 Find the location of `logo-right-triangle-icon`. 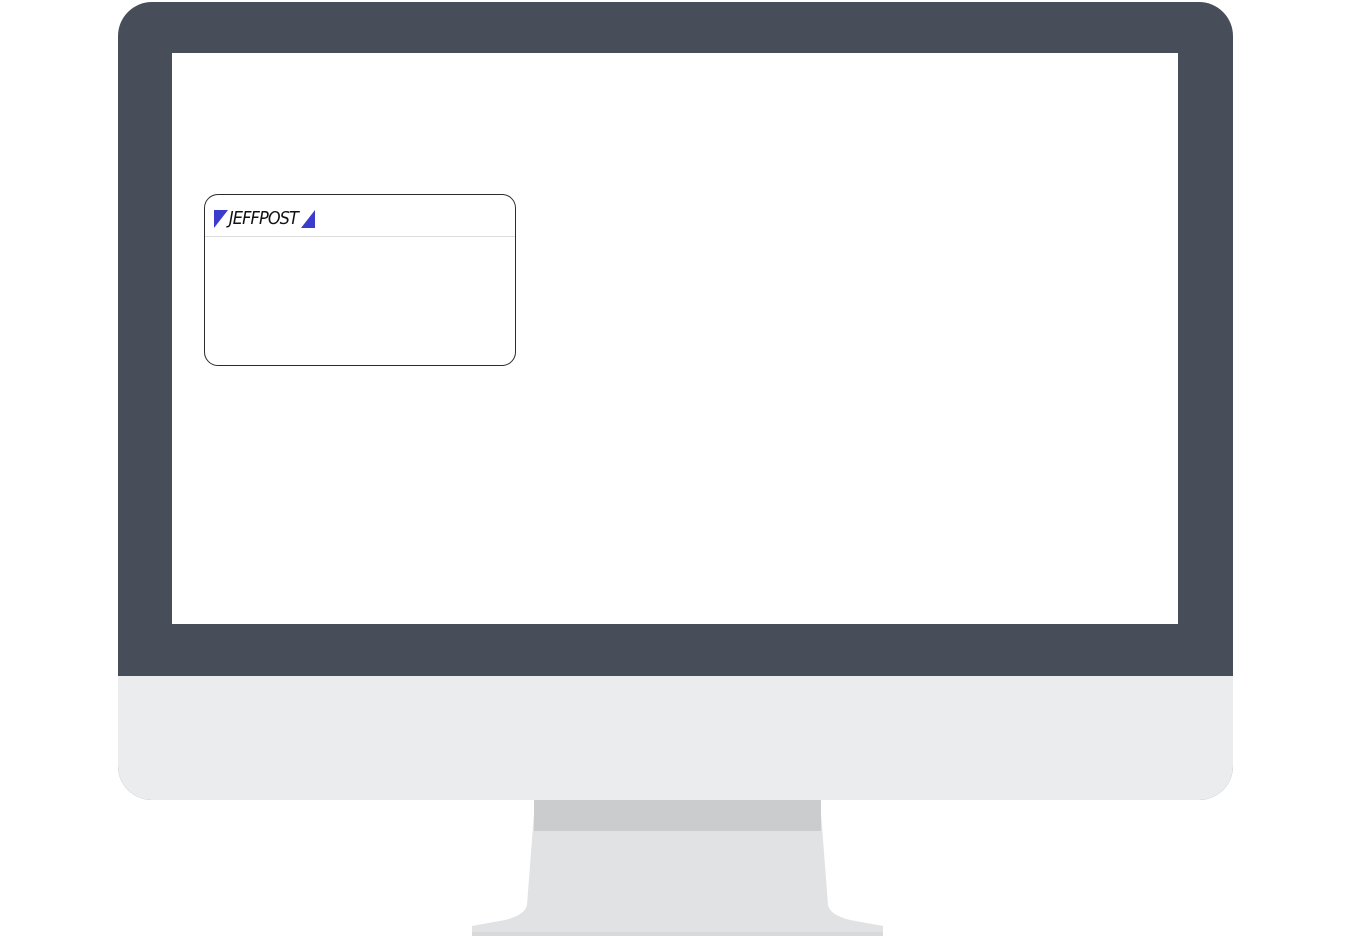

logo-right-triangle-icon is located at coordinates (307, 219).